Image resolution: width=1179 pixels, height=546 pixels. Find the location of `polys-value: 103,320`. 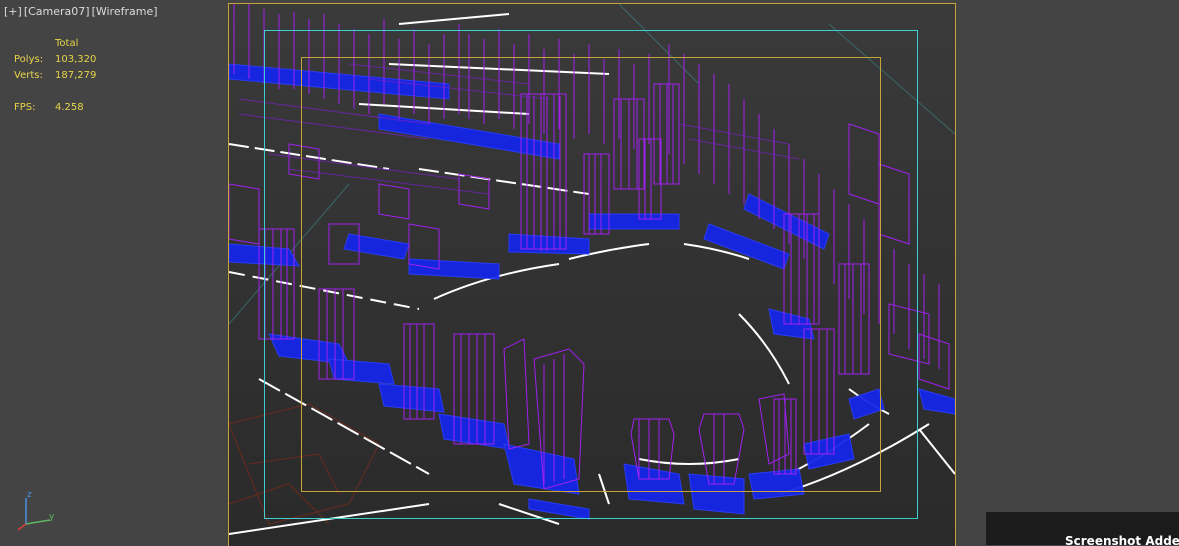

polys-value: 103,320 is located at coordinates (76, 59).